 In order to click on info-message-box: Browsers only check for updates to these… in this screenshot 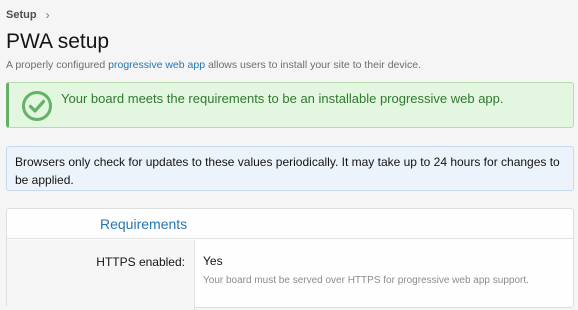, I will do `click(290, 168)`.